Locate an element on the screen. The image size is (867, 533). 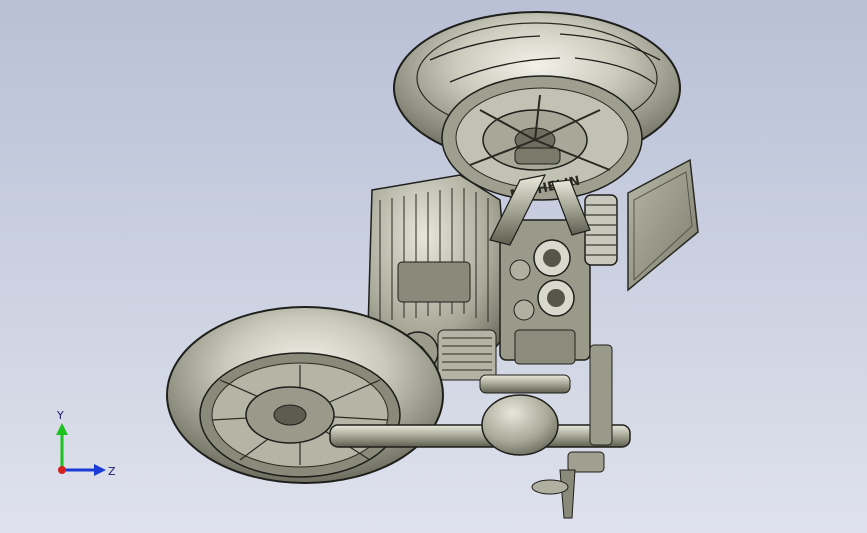
x-axis-dot is located at coordinates (62, 470).